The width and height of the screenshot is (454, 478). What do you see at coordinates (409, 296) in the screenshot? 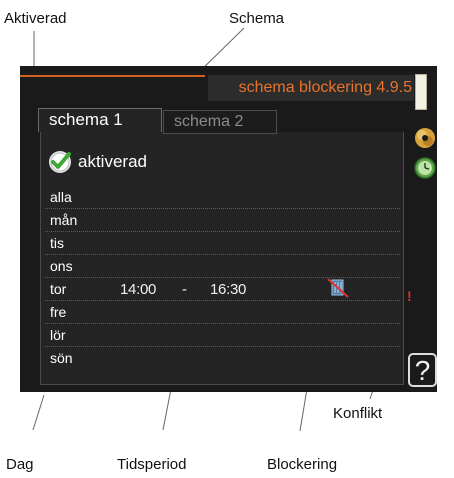
I see `conflict-indicator: !` at bounding box center [409, 296].